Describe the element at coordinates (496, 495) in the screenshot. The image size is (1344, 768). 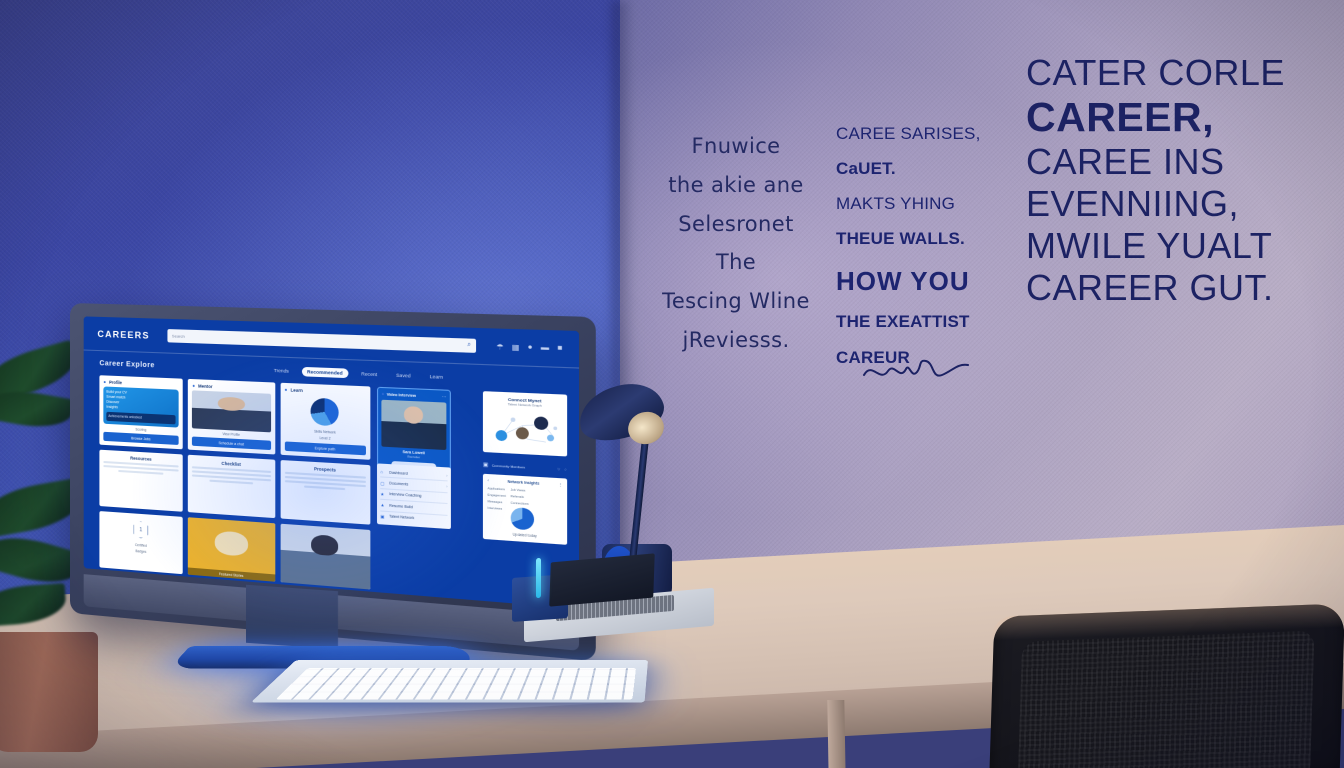
I see `legend-item: Engagement` at that location.